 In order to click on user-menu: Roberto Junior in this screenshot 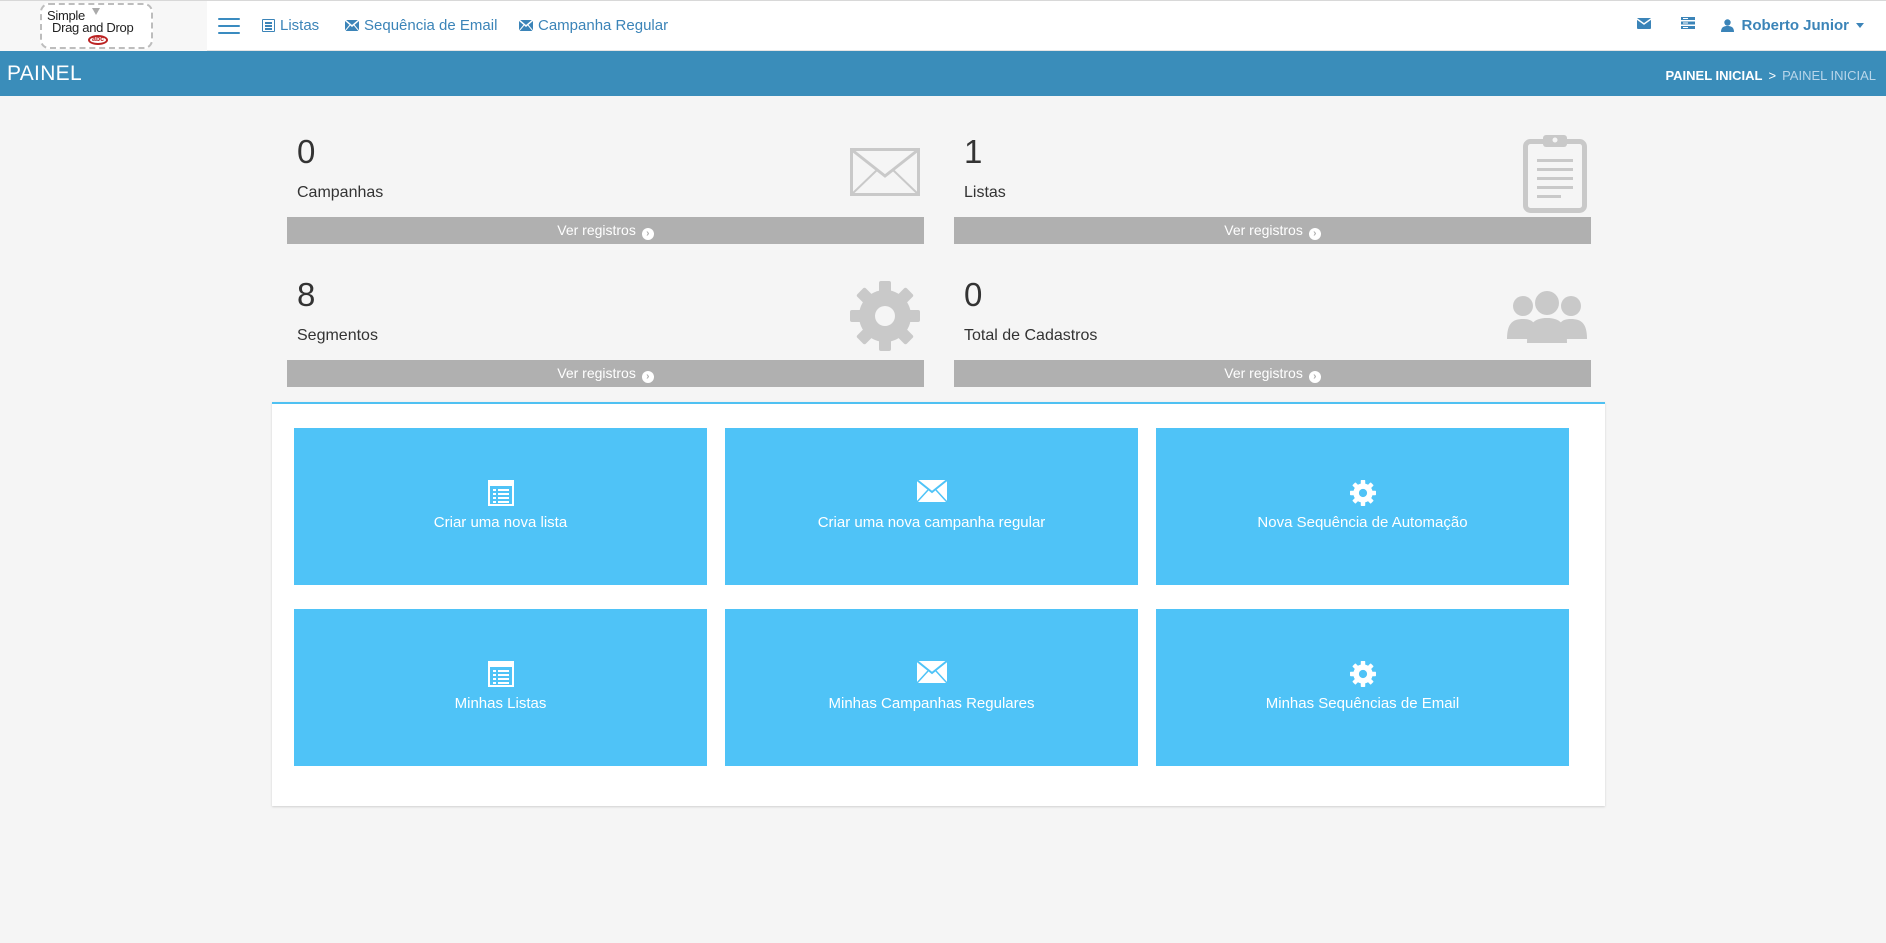, I will do `click(1792, 25)`.